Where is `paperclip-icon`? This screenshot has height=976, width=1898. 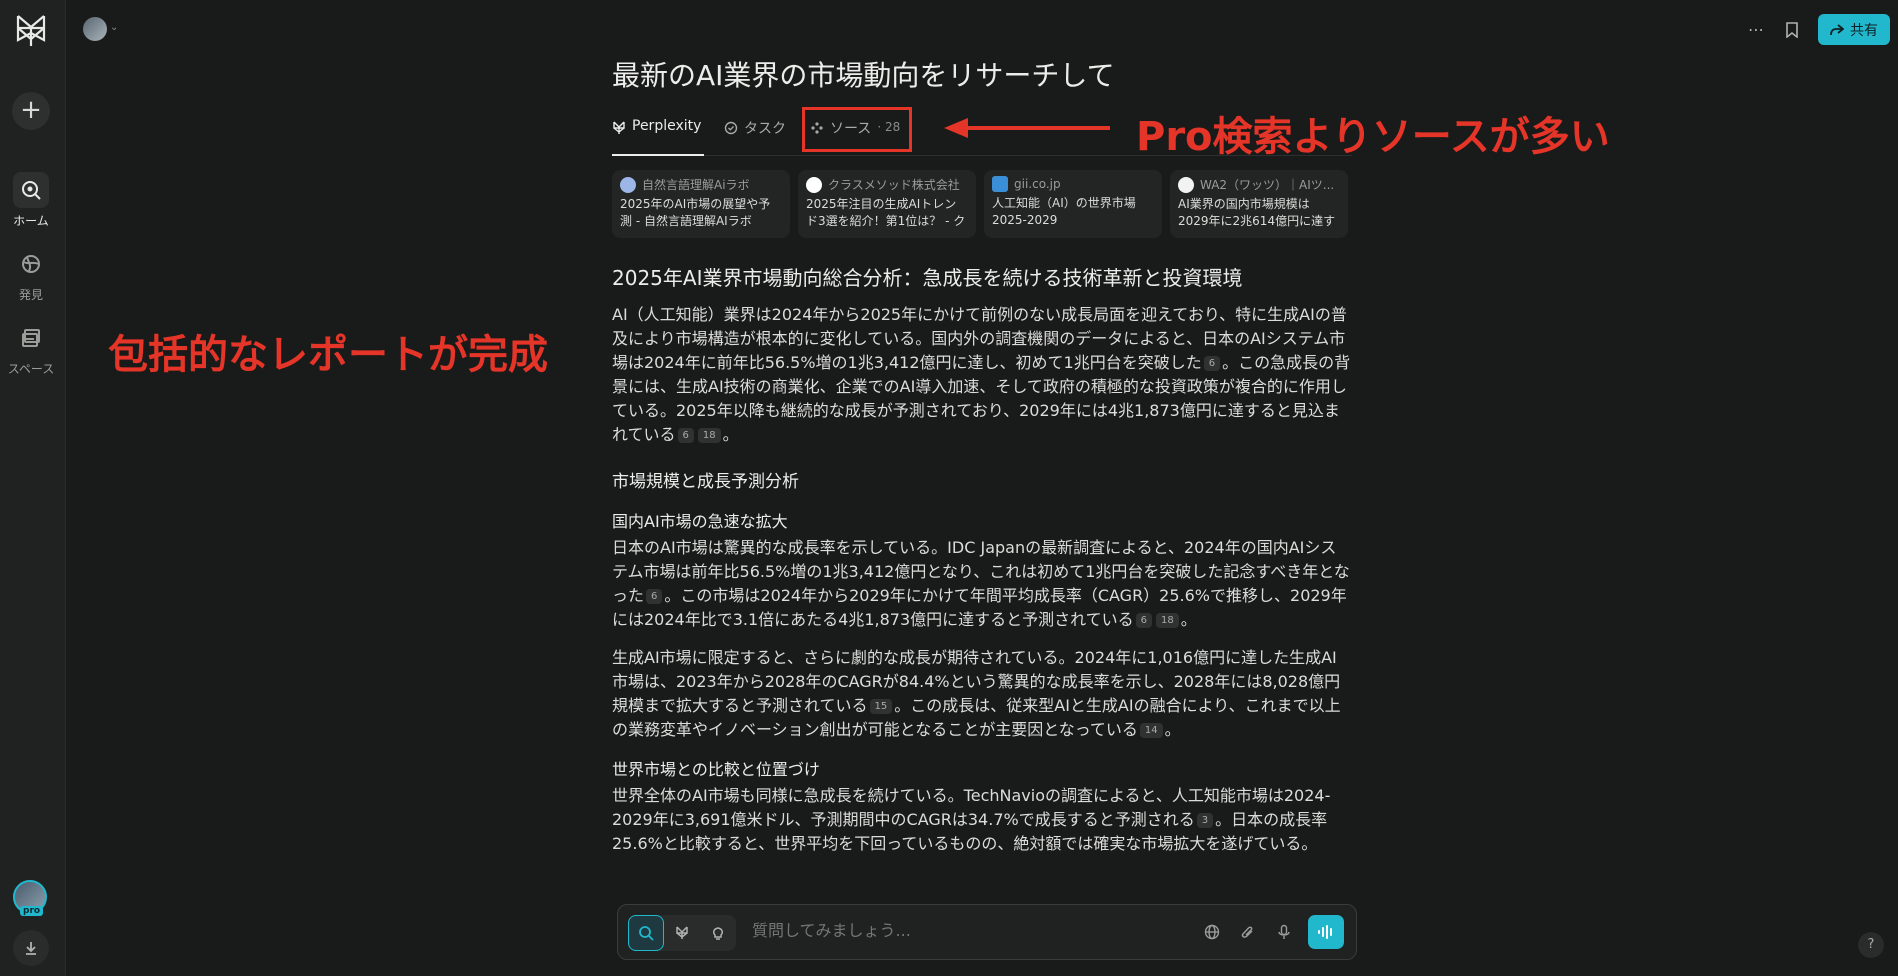 paperclip-icon is located at coordinates (1247, 932).